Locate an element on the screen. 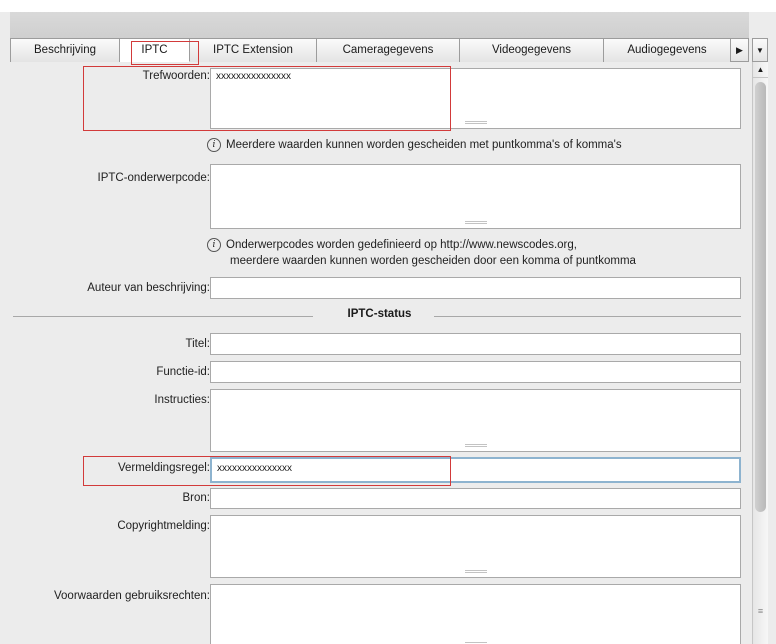 Image resolution: width=776 pixels, height=644 pixels. trefwoorden-value: xxxxxxxxxxxxxxx is located at coordinates (253, 76).